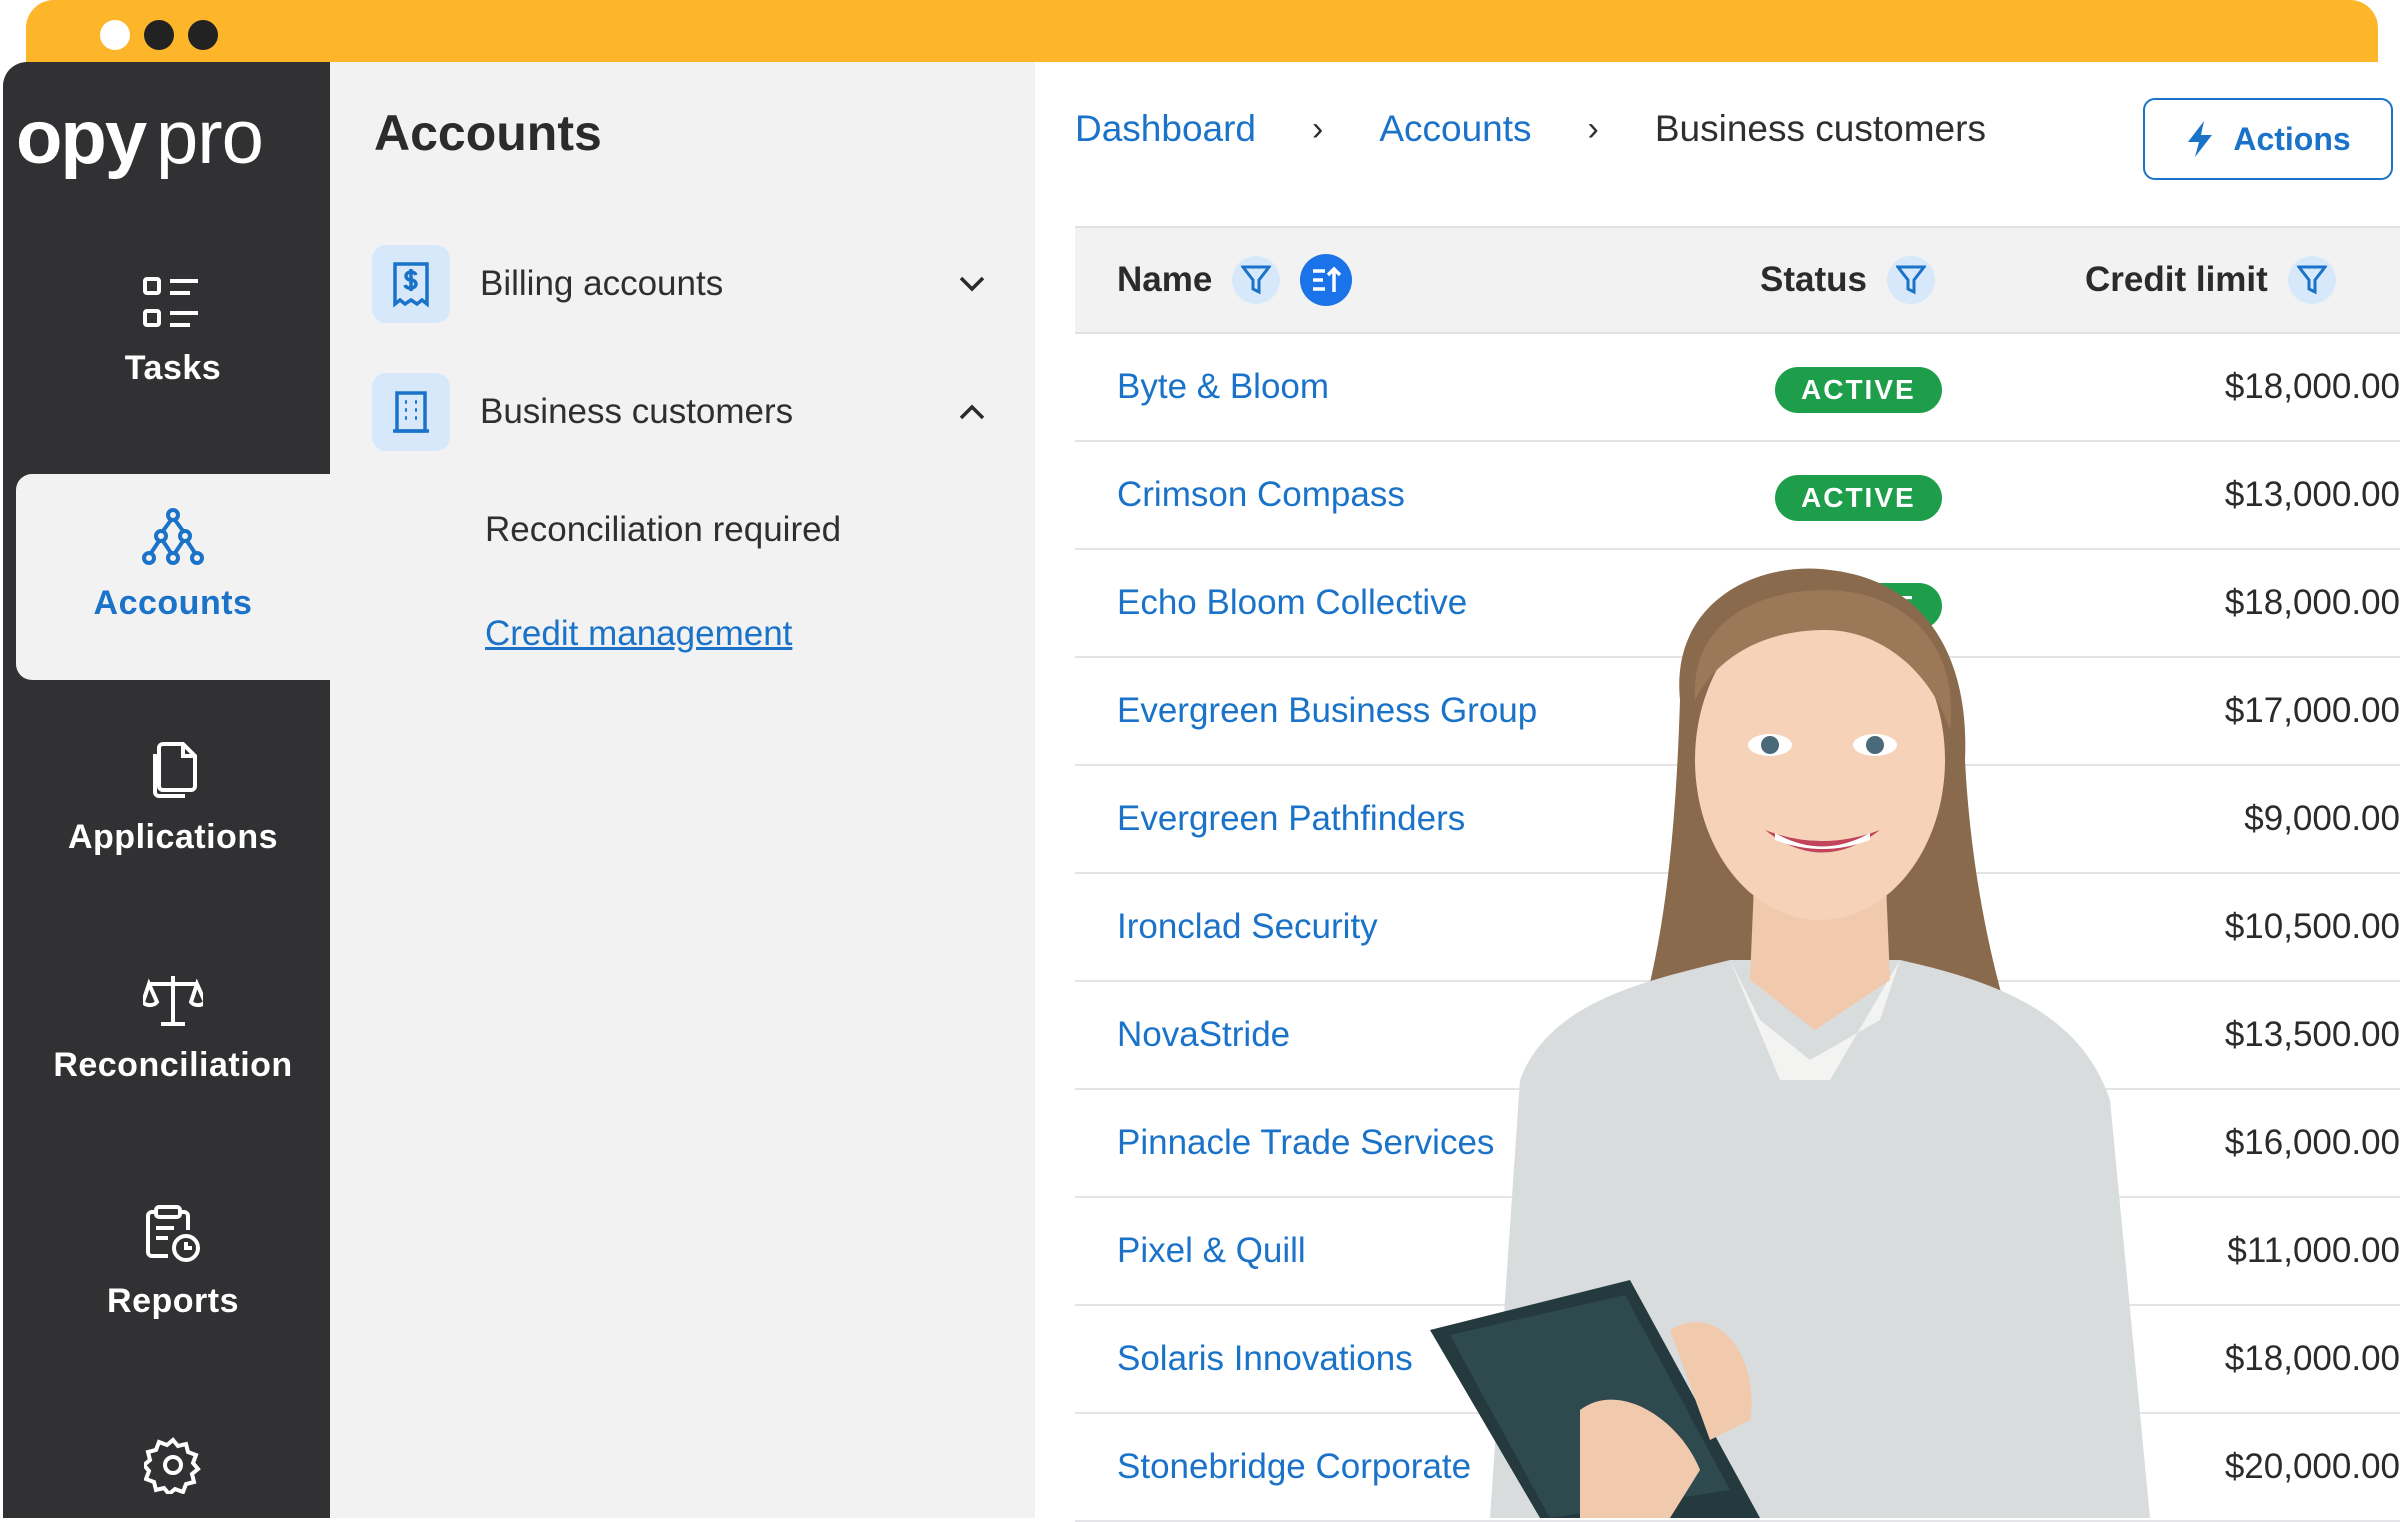  What do you see at coordinates (173, 1028) in the screenshot?
I see `sidebar-item-reconciliation: Reconciliation` at bounding box center [173, 1028].